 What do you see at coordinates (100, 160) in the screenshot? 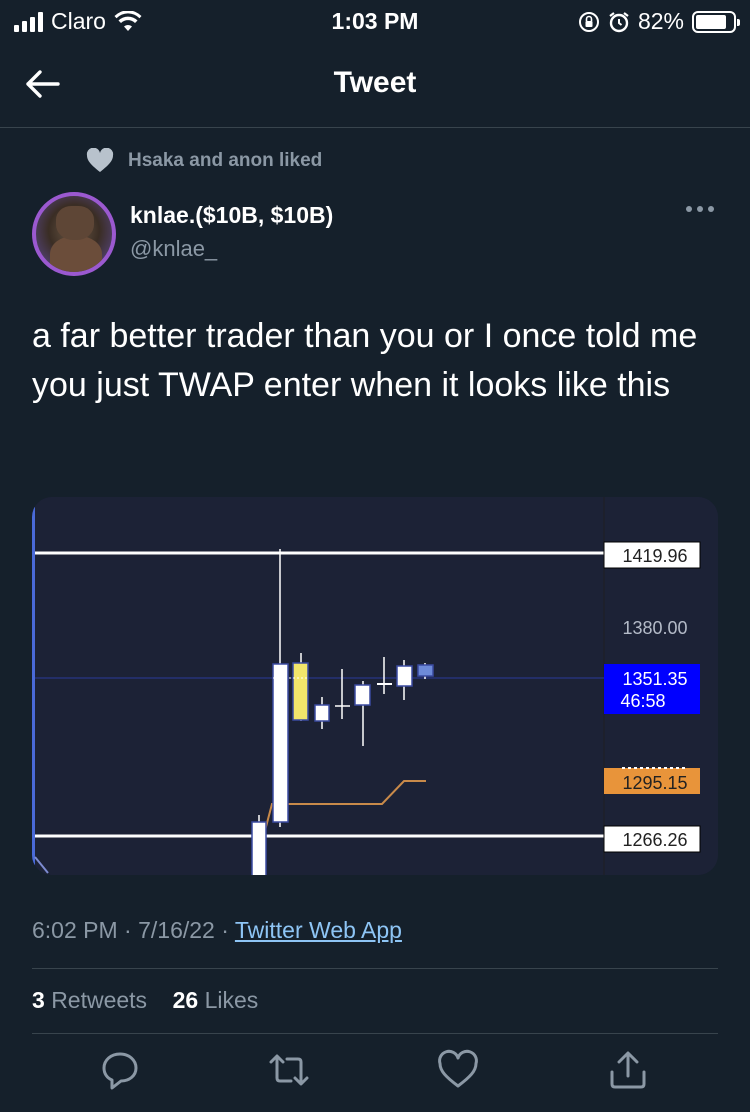
I see `heart-icon` at bounding box center [100, 160].